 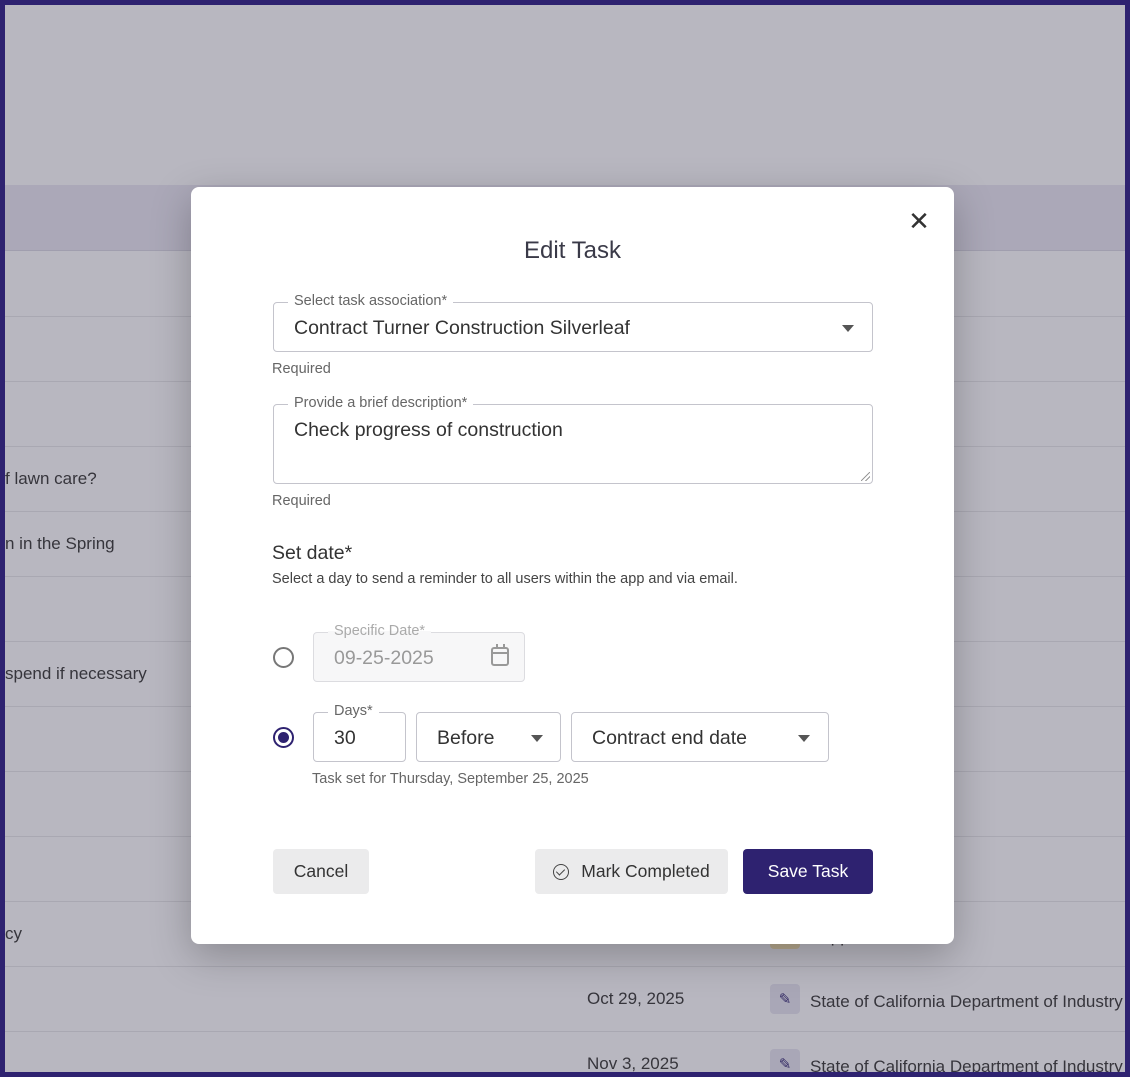 What do you see at coordinates (353, 711) in the screenshot?
I see `days-label: Days*` at bounding box center [353, 711].